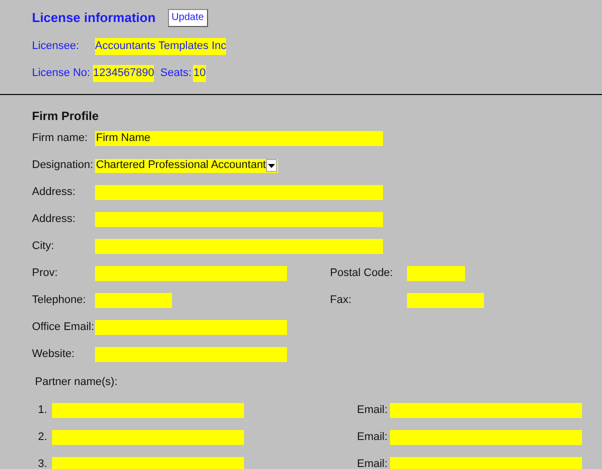 This screenshot has width=602, height=469. I want to click on row-number: 1., so click(42, 410).